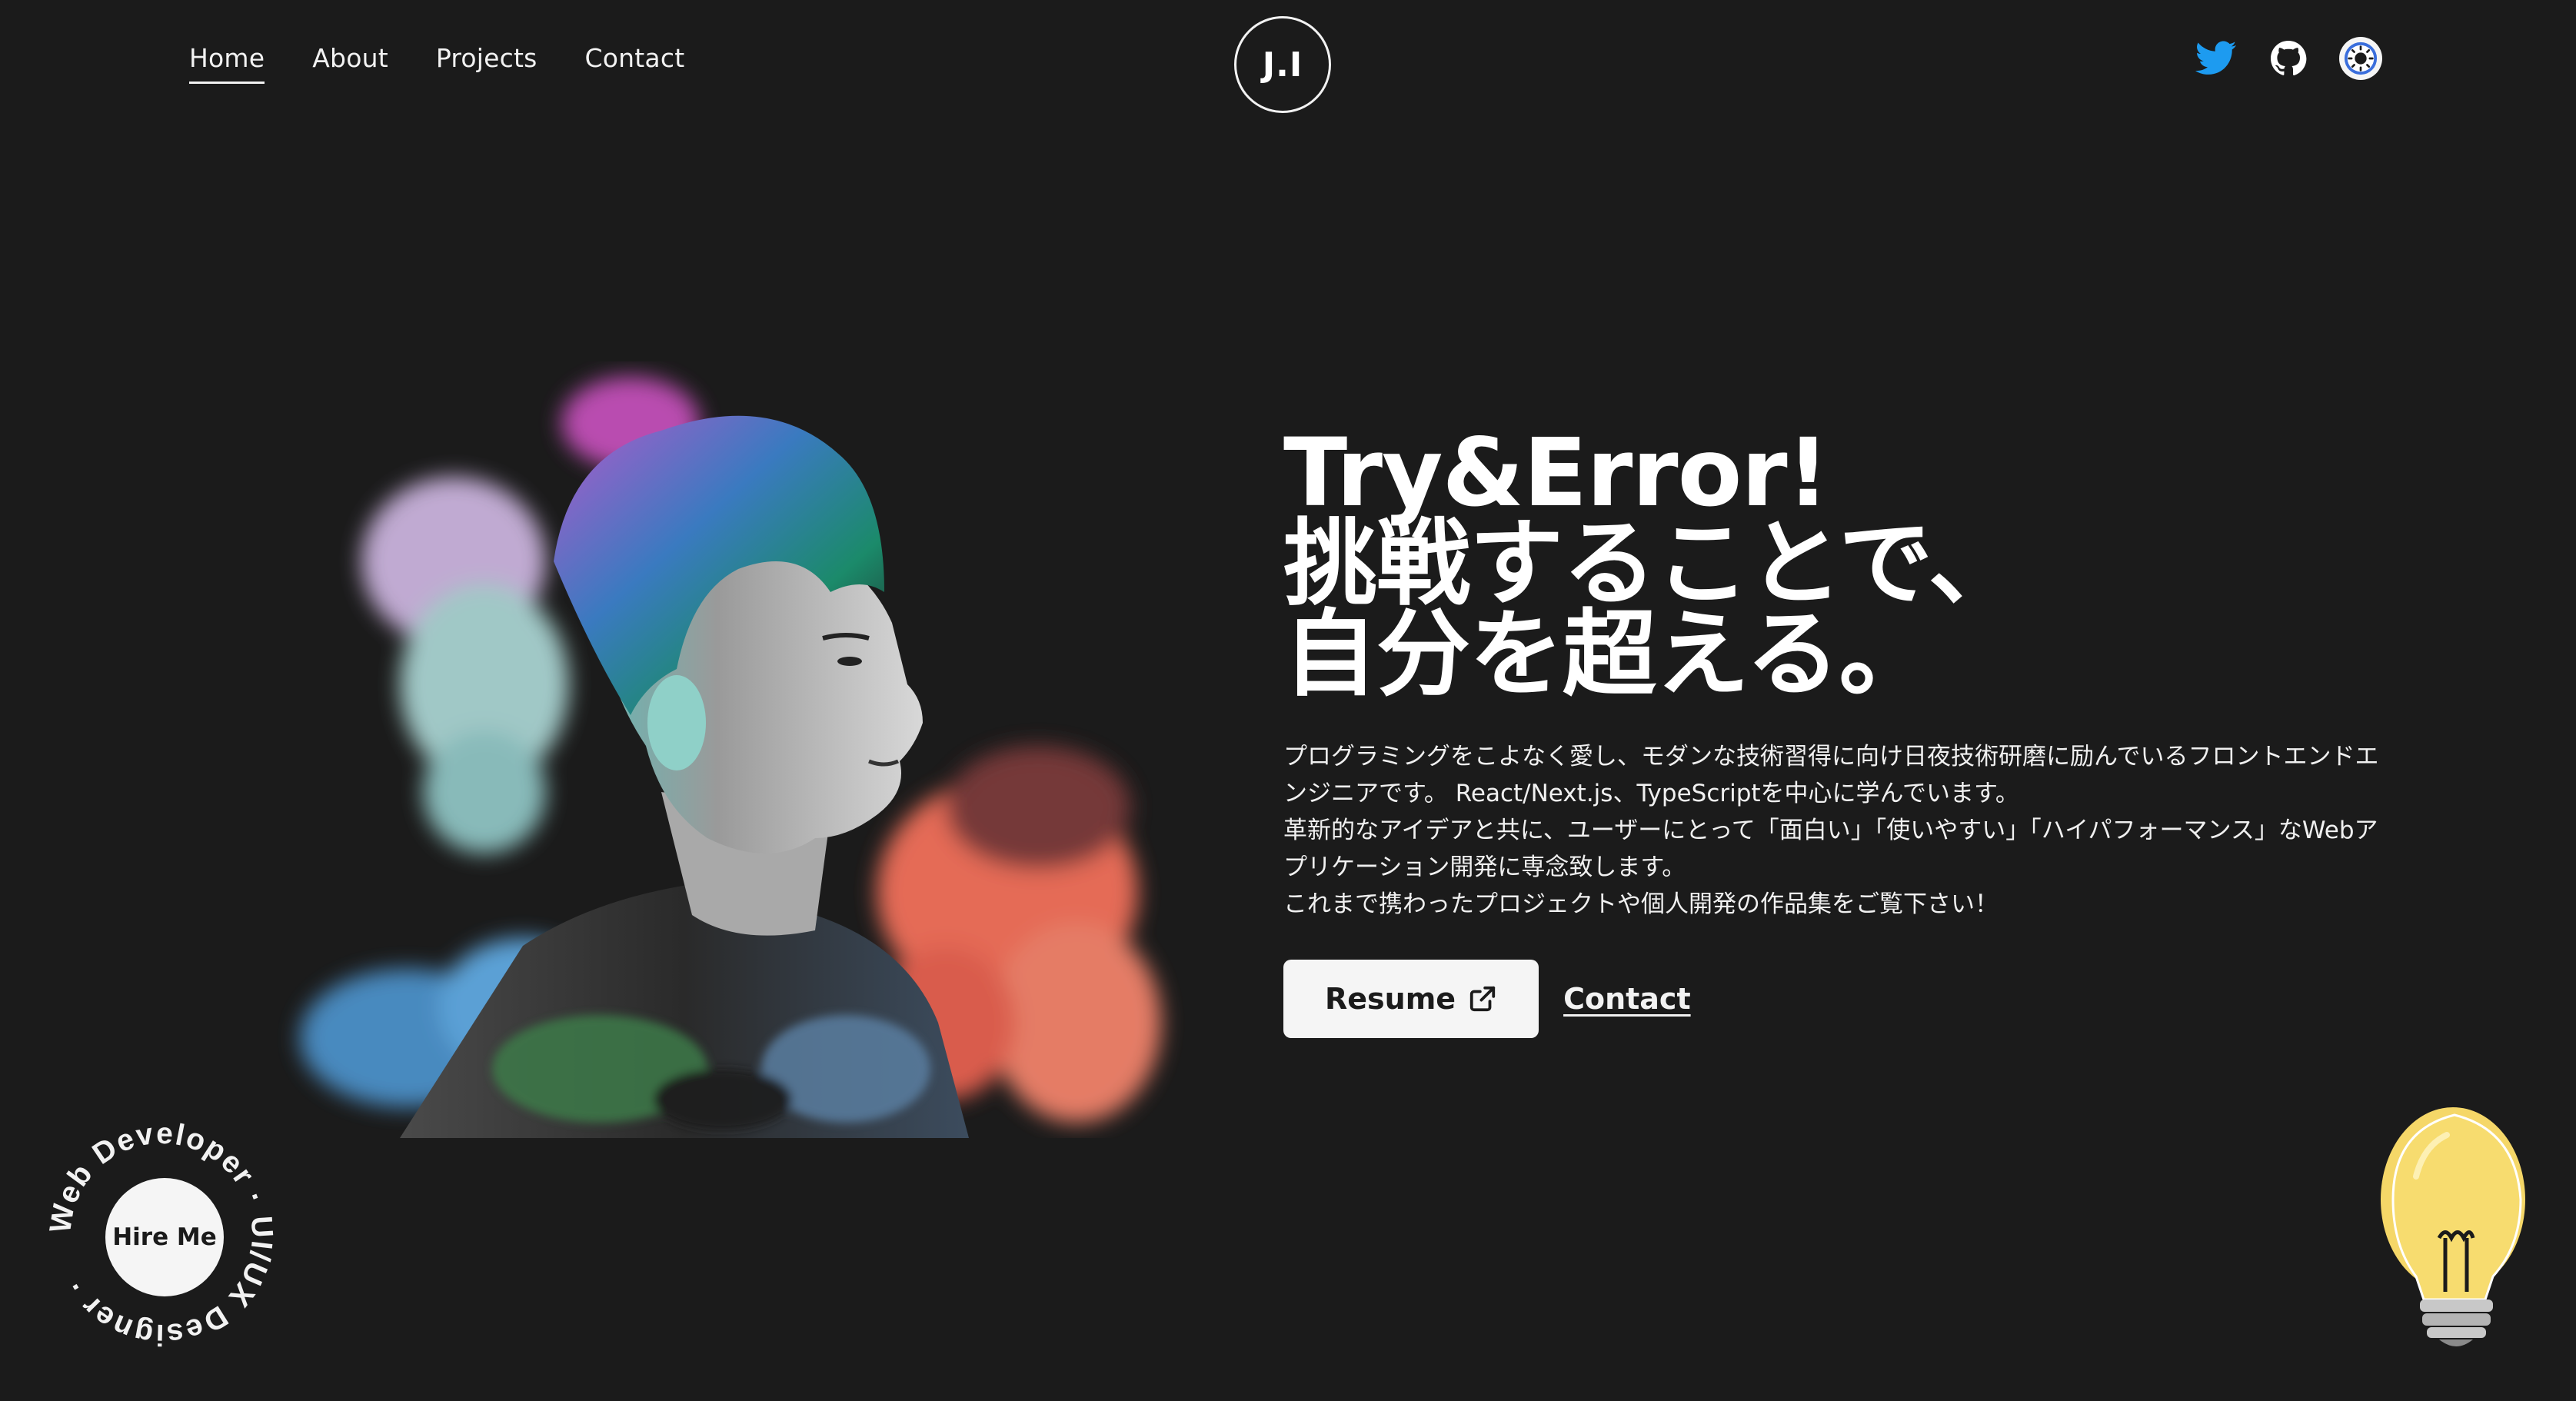  Describe the element at coordinates (227, 63) in the screenshot. I see `nav-link-home: Home` at that location.